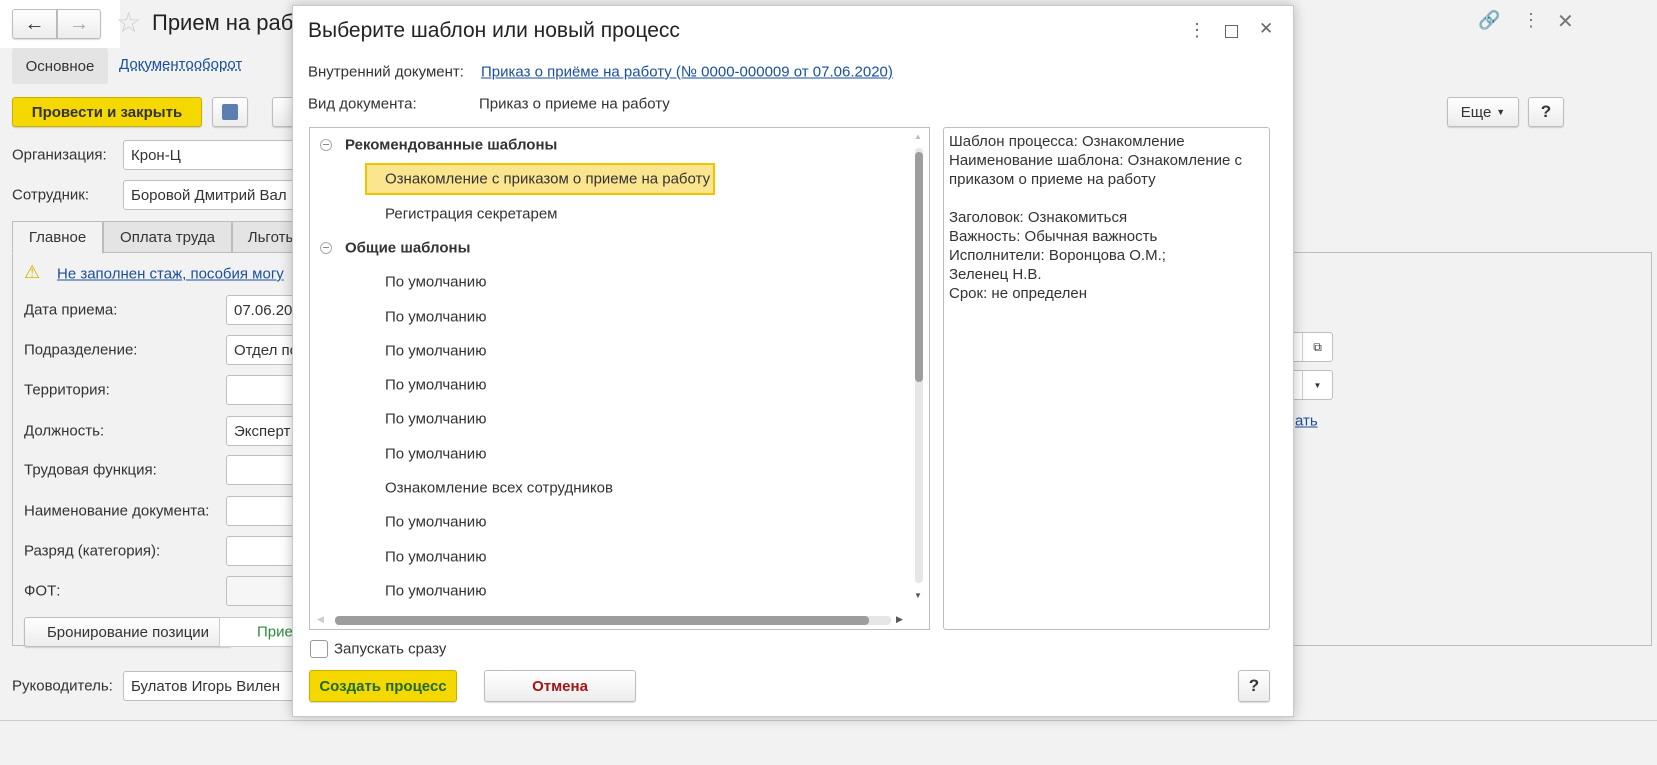 The width and height of the screenshot is (1657, 765). I want to click on post-and-close-button: Провести и закрыть, so click(107, 112).